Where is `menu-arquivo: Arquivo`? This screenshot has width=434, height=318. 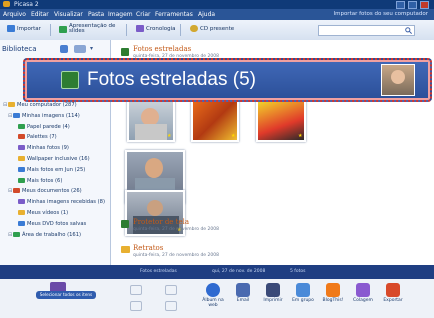
menu-arquivo: Arquivo is located at coordinates (14, 14).